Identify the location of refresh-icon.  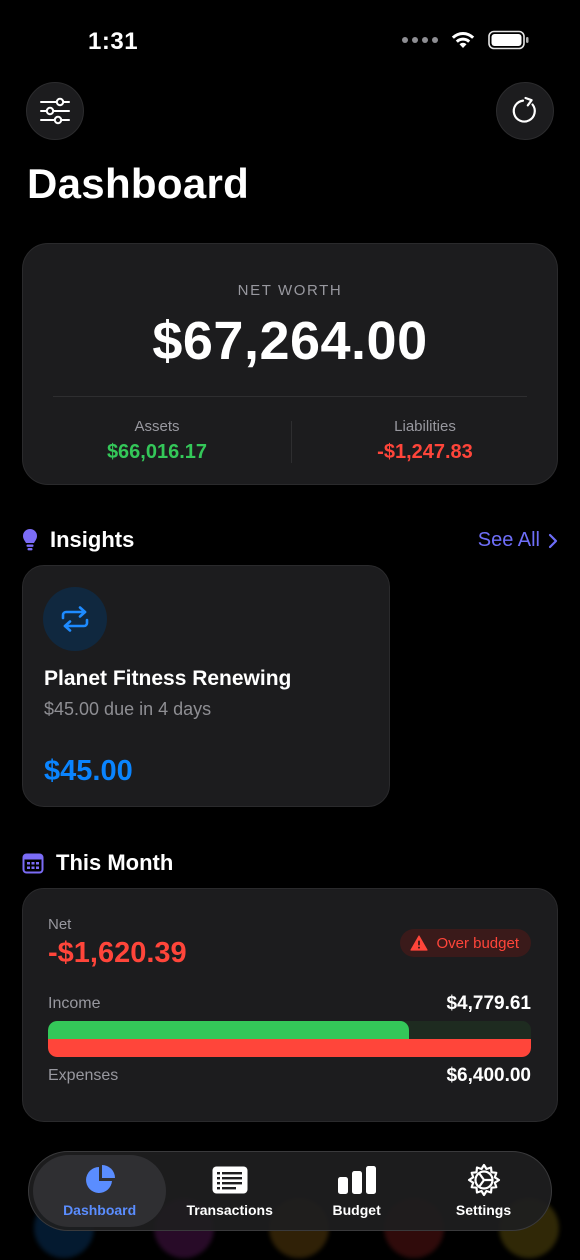
(524, 109).